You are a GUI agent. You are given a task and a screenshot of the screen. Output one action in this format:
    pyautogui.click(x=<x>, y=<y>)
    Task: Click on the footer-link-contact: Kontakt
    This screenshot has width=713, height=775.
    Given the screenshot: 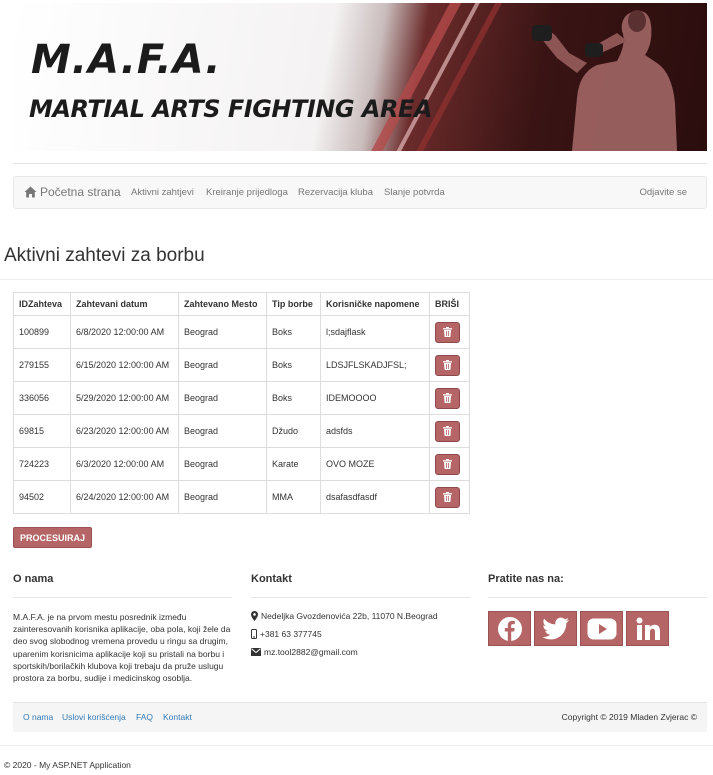 What is the action you would take?
    pyautogui.click(x=177, y=717)
    